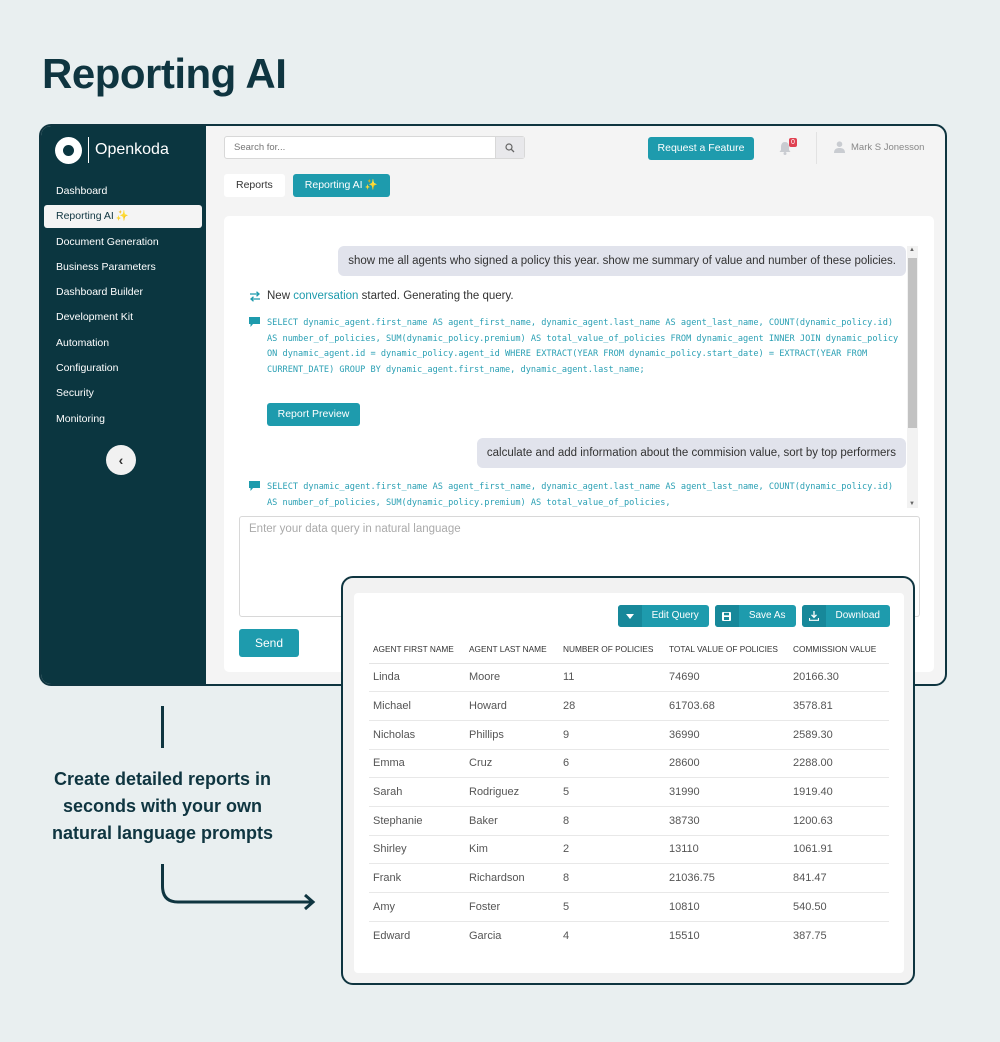 The height and width of the screenshot is (1042, 1000). I want to click on user-menu: Mark S Jonesson, so click(879, 147).